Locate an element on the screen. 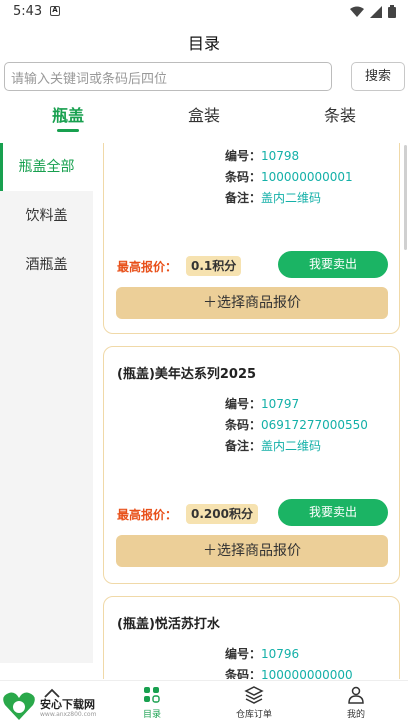 This screenshot has height=725, width=408. user-icon is located at coordinates (356, 695).